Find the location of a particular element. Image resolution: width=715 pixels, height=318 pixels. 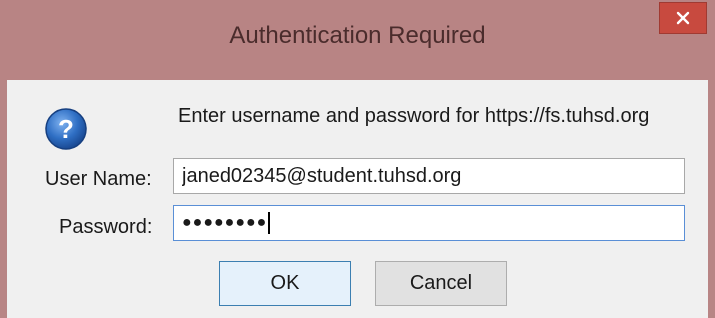

password-label: Password: is located at coordinates (106, 227).